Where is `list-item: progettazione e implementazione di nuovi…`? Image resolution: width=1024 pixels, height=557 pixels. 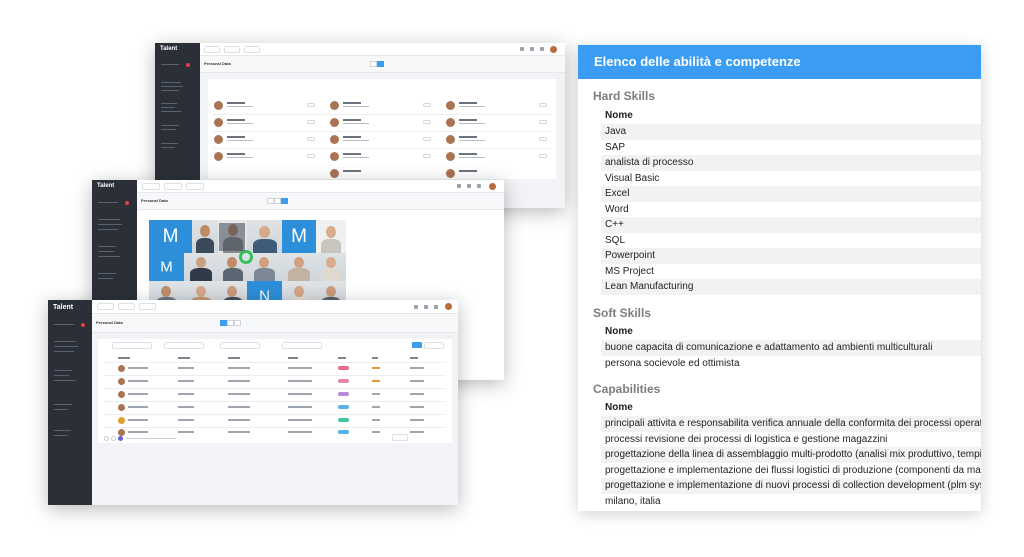
list-item: progettazione e implementazione di nuovi… is located at coordinates (791, 486).